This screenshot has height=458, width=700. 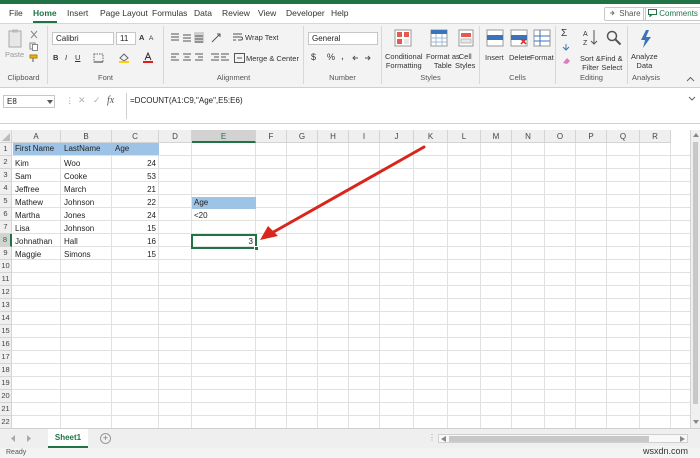 What do you see at coordinates (519, 38) in the screenshot?
I see `delete-cells-icon` at bounding box center [519, 38].